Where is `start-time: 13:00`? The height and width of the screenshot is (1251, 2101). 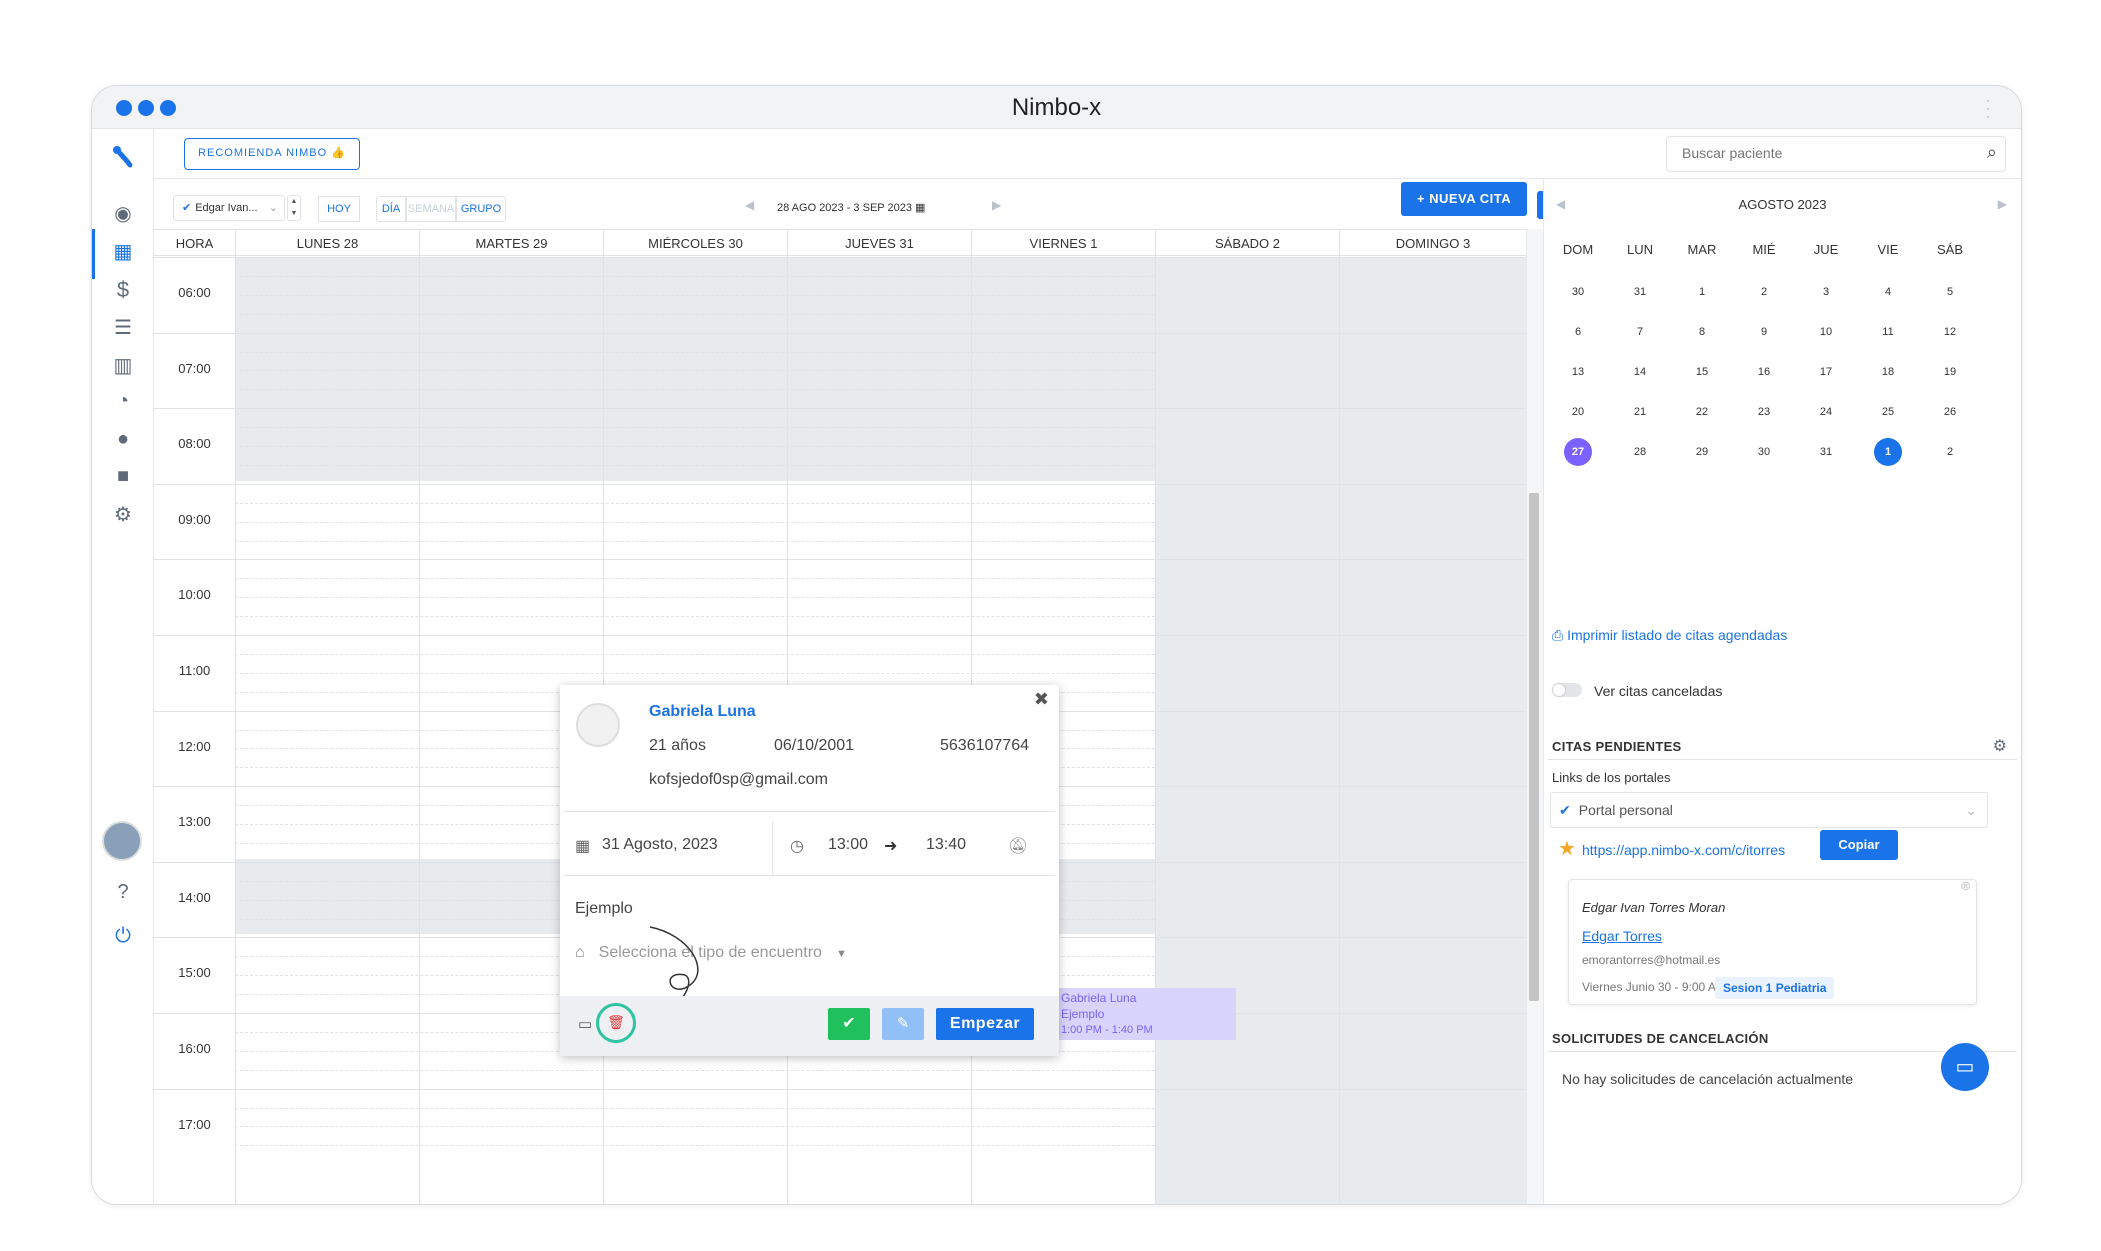 start-time: 13:00 is located at coordinates (848, 845).